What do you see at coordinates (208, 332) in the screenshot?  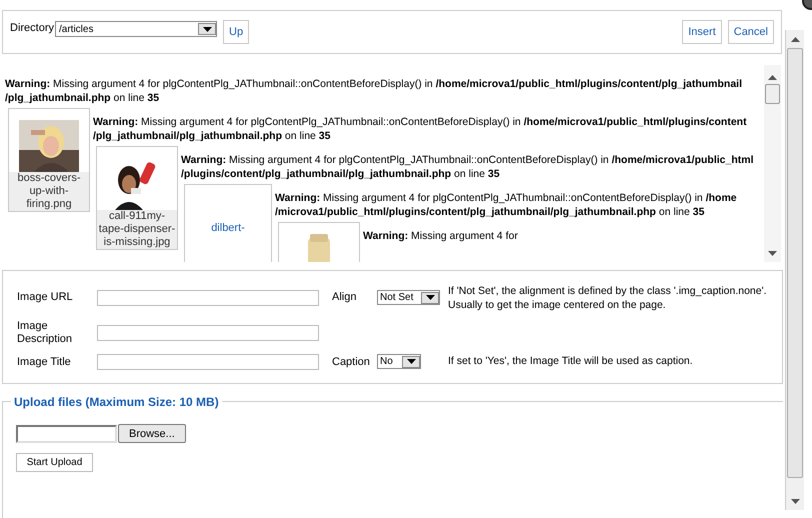 I see `image-description-field` at bounding box center [208, 332].